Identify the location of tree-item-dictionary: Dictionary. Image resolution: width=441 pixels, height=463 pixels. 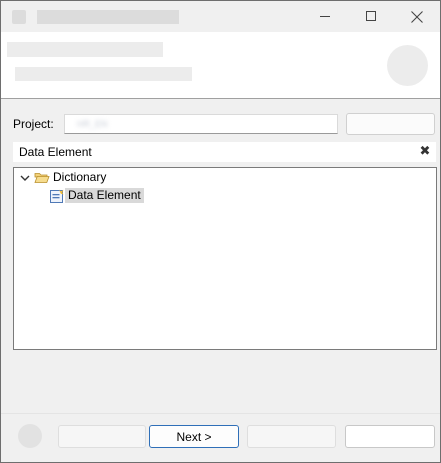
(64, 177).